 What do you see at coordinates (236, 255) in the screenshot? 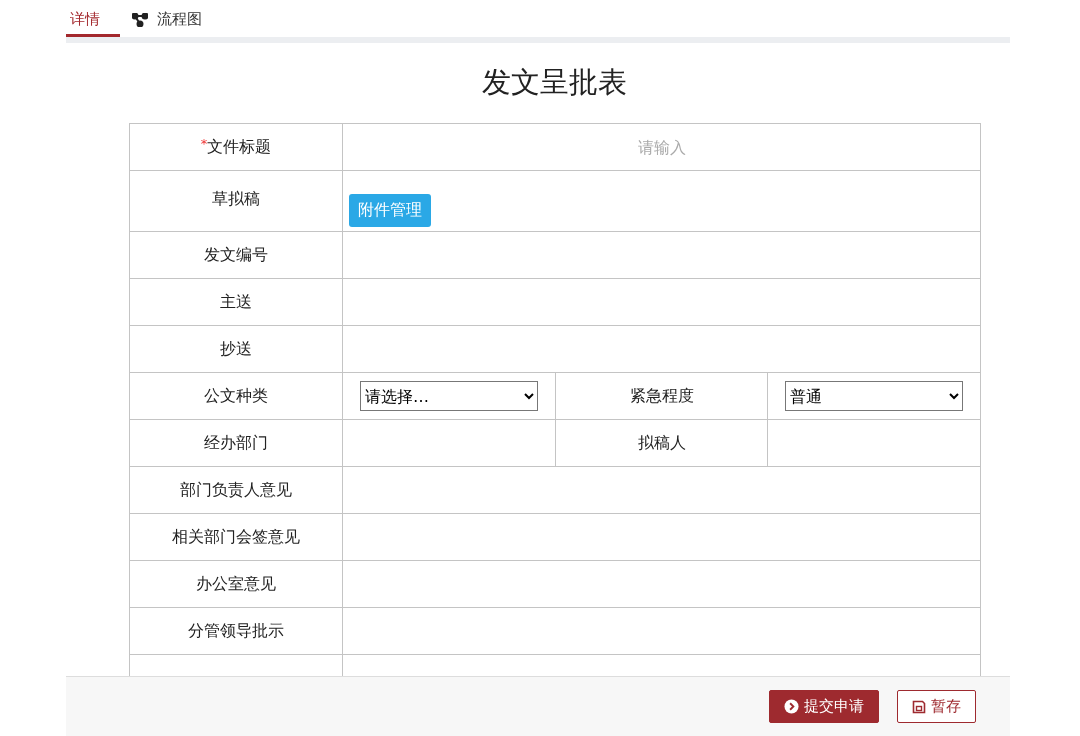
I see `field-label-text: 发文编号` at bounding box center [236, 255].